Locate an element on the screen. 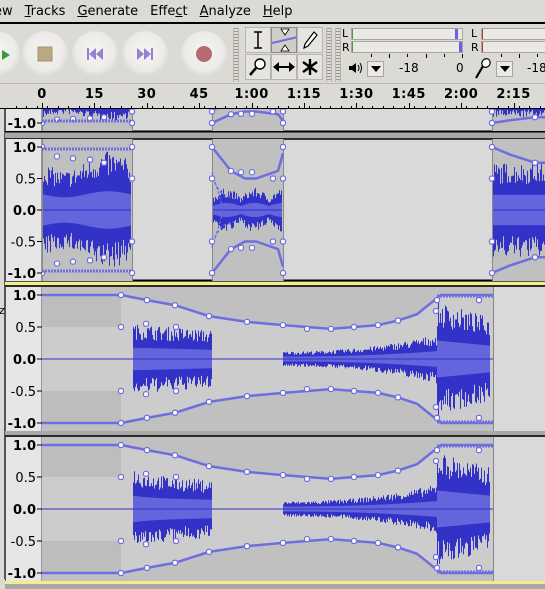  stop-button is located at coordinates (45, 54).